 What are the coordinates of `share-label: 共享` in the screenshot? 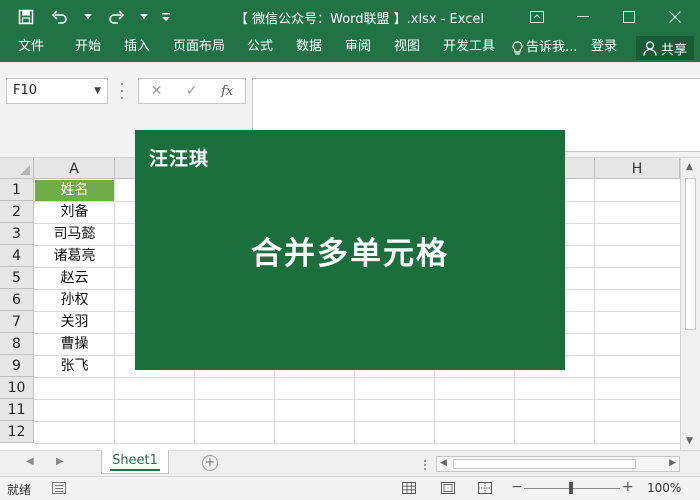 It's located at (673, 50).